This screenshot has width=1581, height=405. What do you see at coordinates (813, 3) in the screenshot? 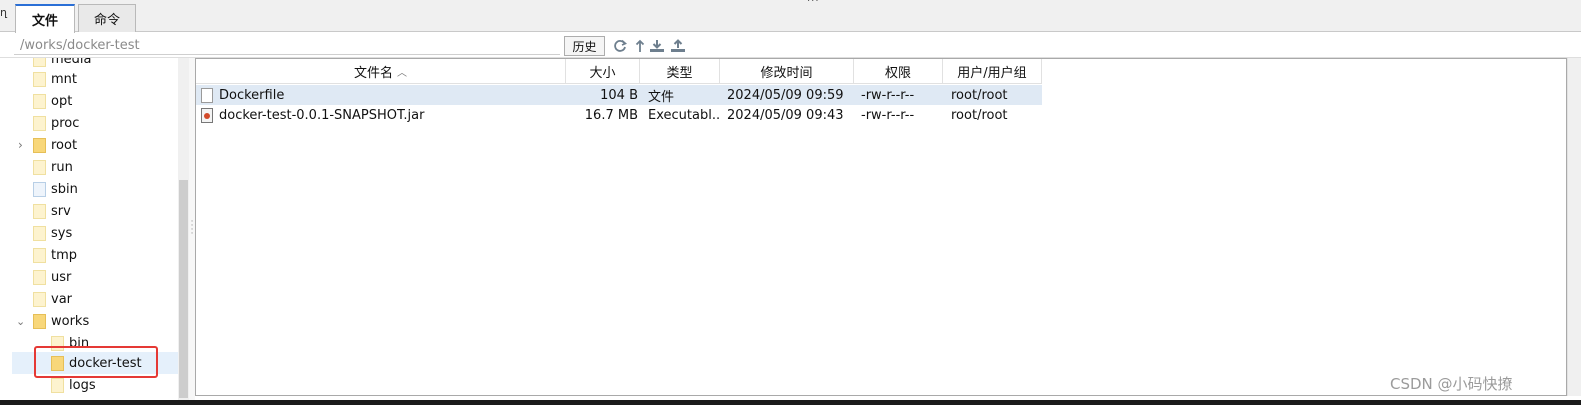
I see `drag-handle-dots: ···` at bounding box center [813, 3].